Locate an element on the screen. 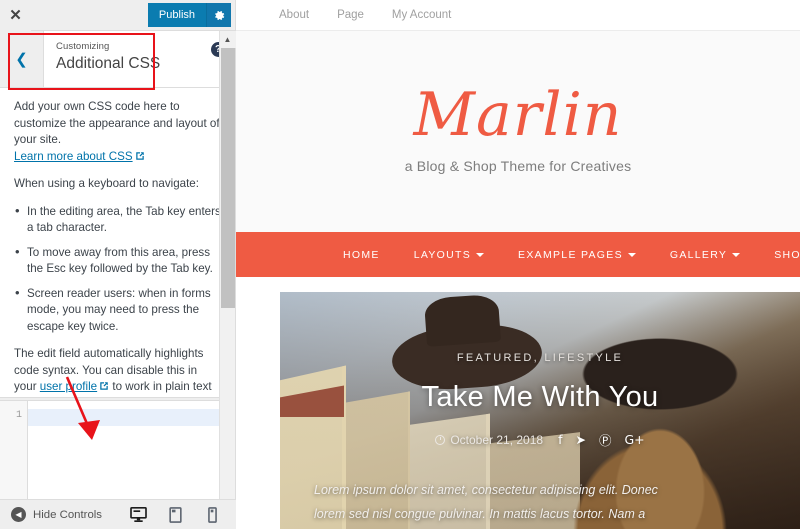 The image size is (800, 529). hero-title: Take Me With You is located at coordinates (540, 397).